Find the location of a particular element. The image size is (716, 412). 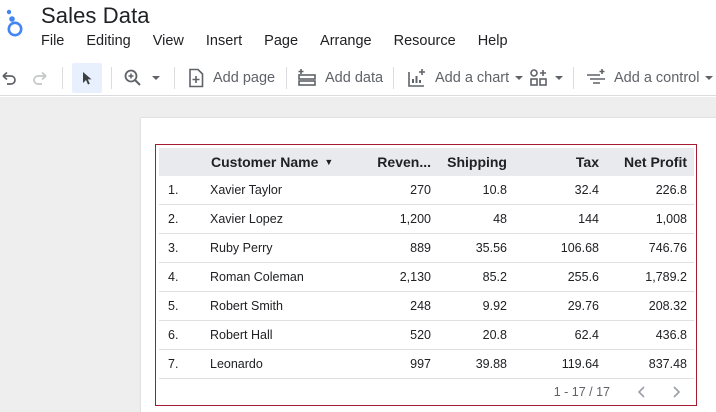

tax-cell: 32.4 is located at coordinates (586, 190).